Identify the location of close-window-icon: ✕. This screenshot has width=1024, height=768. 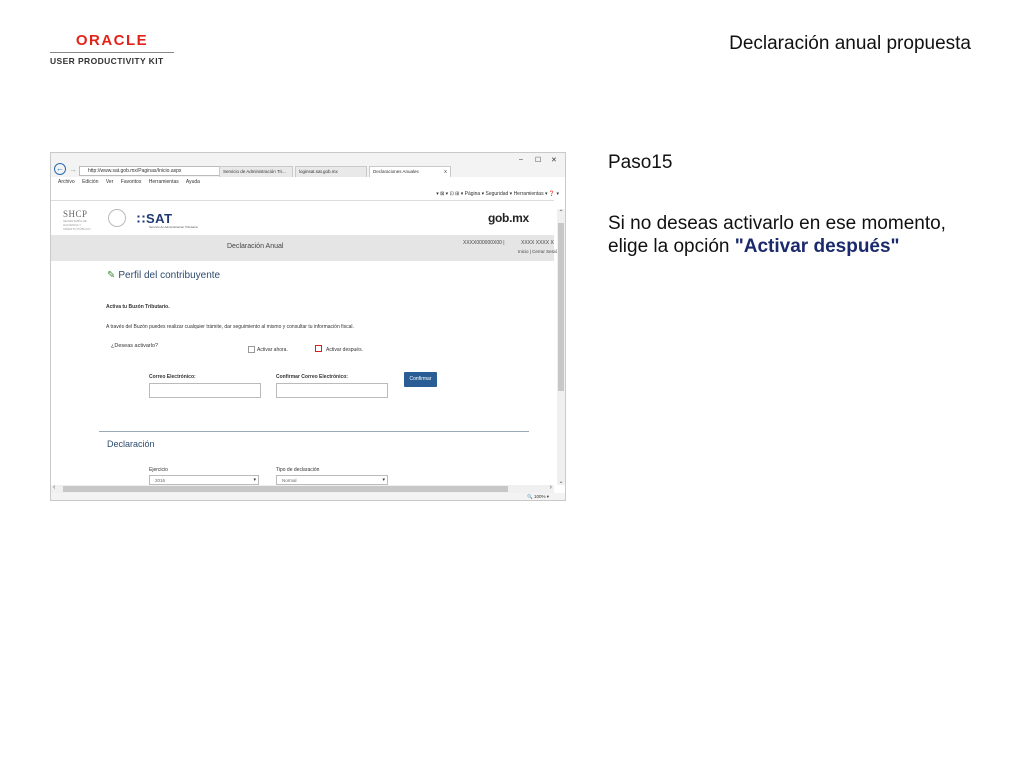
(554, 160).